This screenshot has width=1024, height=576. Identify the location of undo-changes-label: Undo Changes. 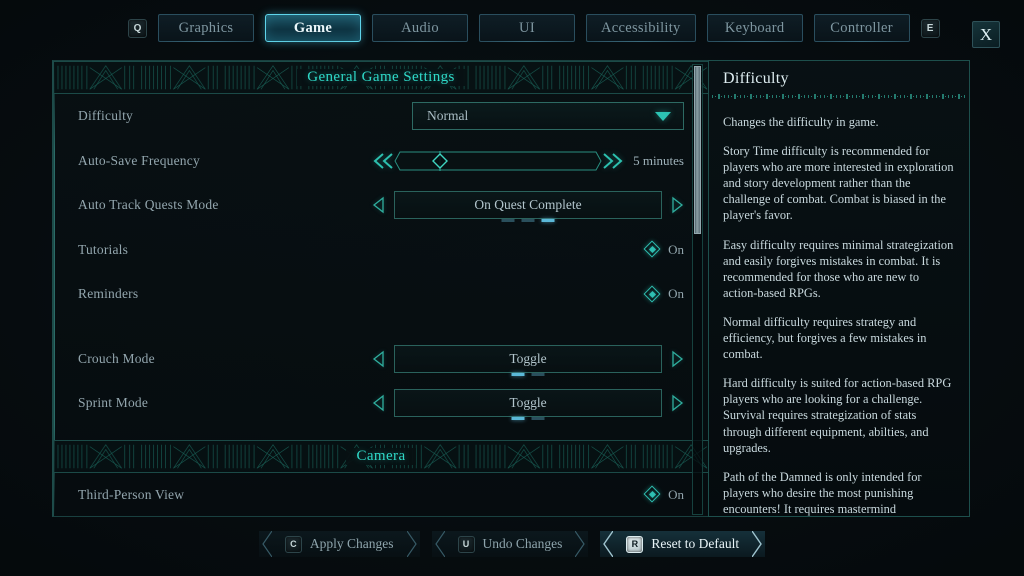
(522, 543).